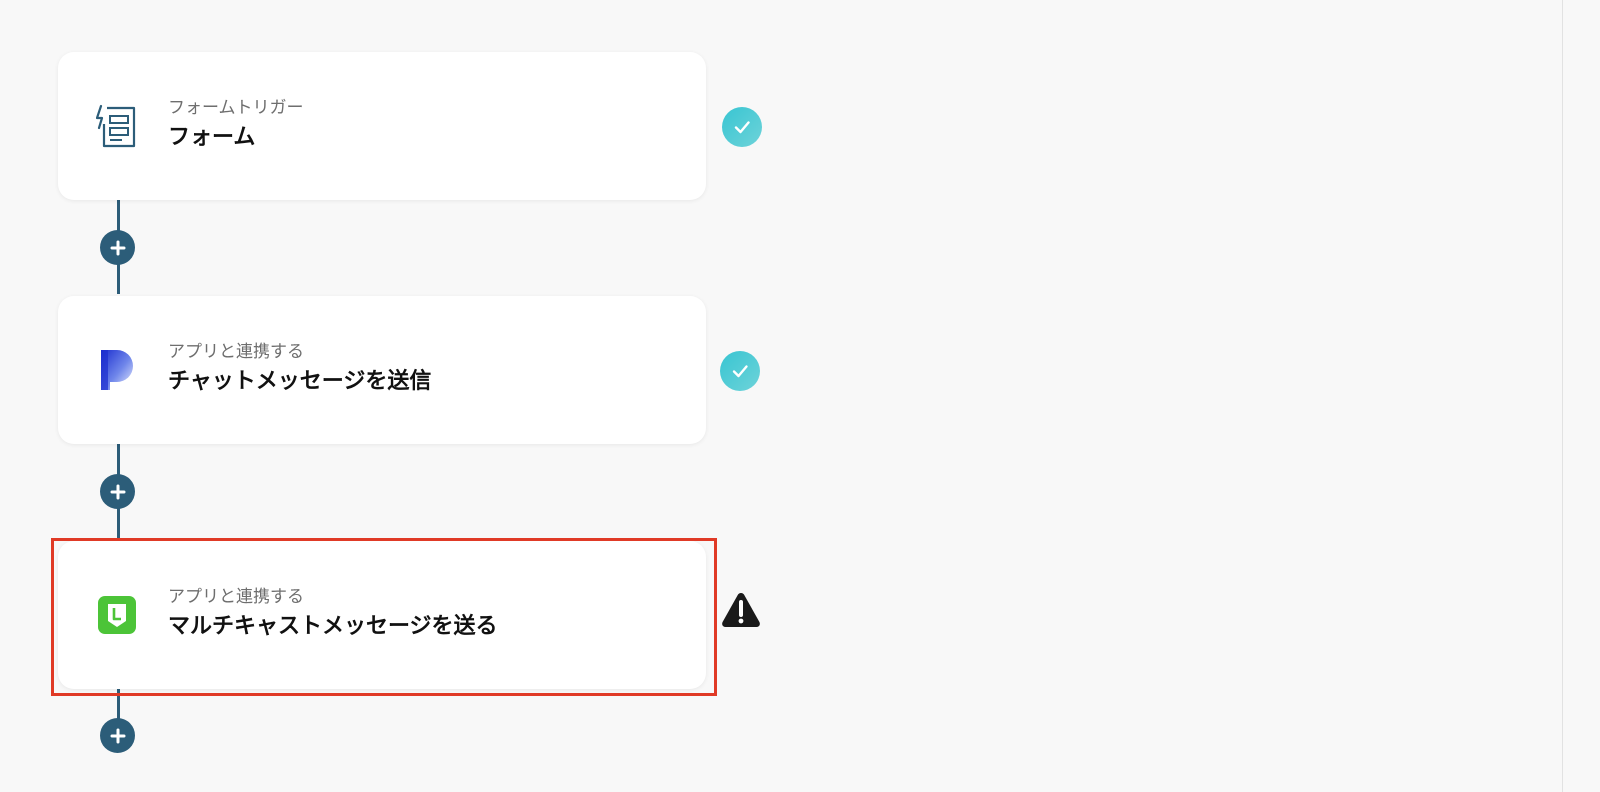  What do you see at coordinates (117, 615) in the screenshot?
I see `line-app-logo-icon` at bounding box center [117, 615].